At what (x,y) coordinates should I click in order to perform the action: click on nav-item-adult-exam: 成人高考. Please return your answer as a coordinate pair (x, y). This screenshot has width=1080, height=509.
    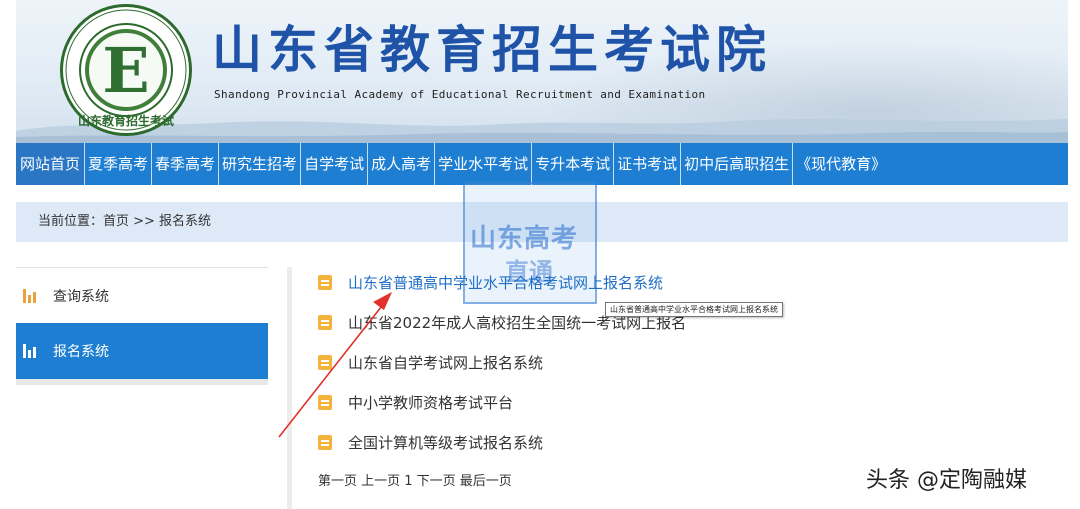
    Looking at the image, I should click on (402, 164).